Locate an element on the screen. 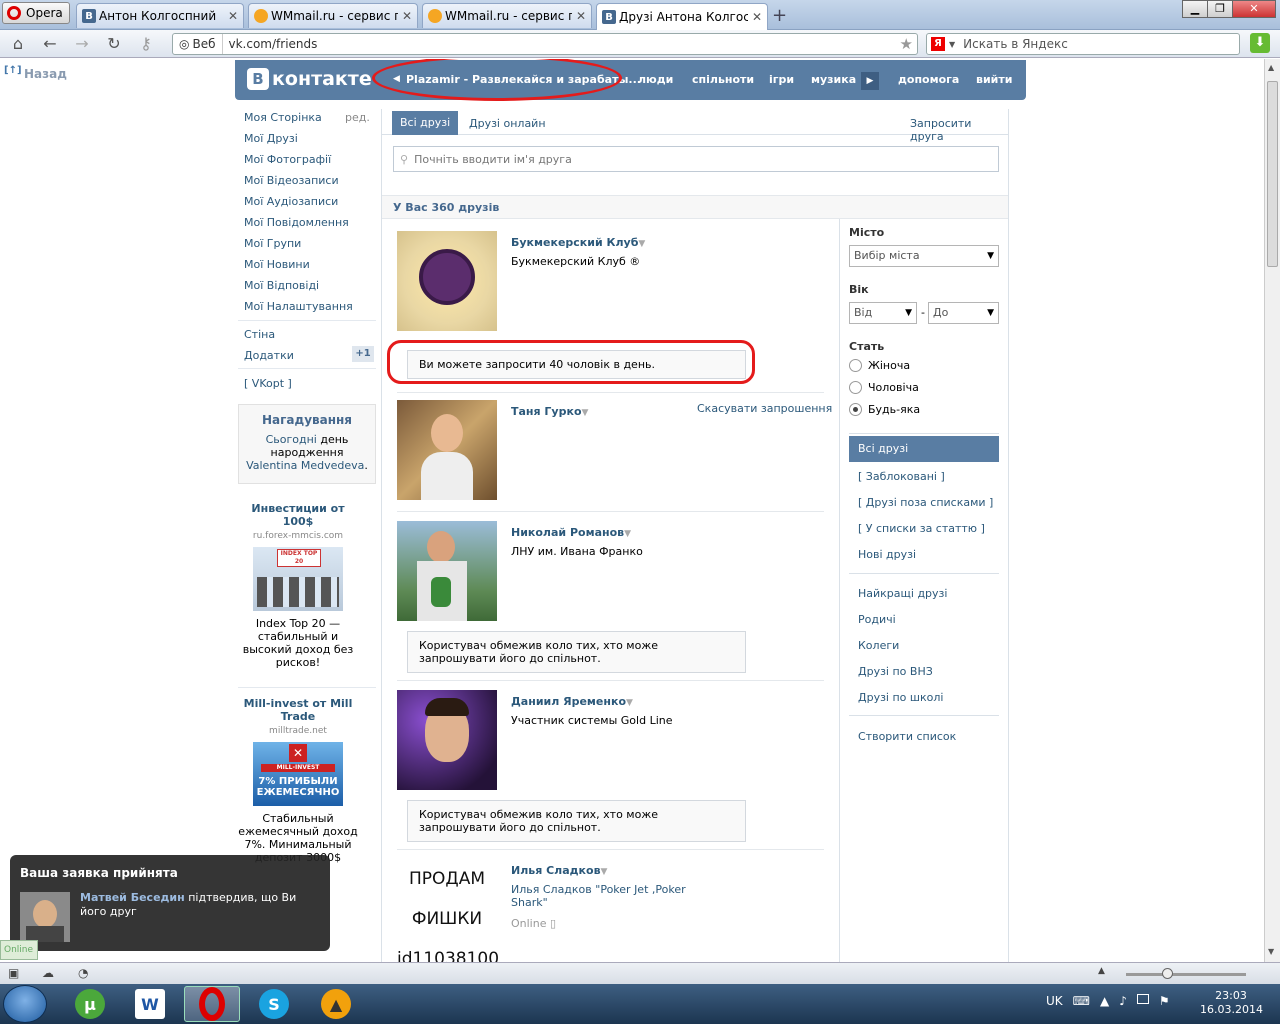 The height and width of the screenshot is (1024, 1280). menu-communities: спільноти is located at coordinates (723, 79).